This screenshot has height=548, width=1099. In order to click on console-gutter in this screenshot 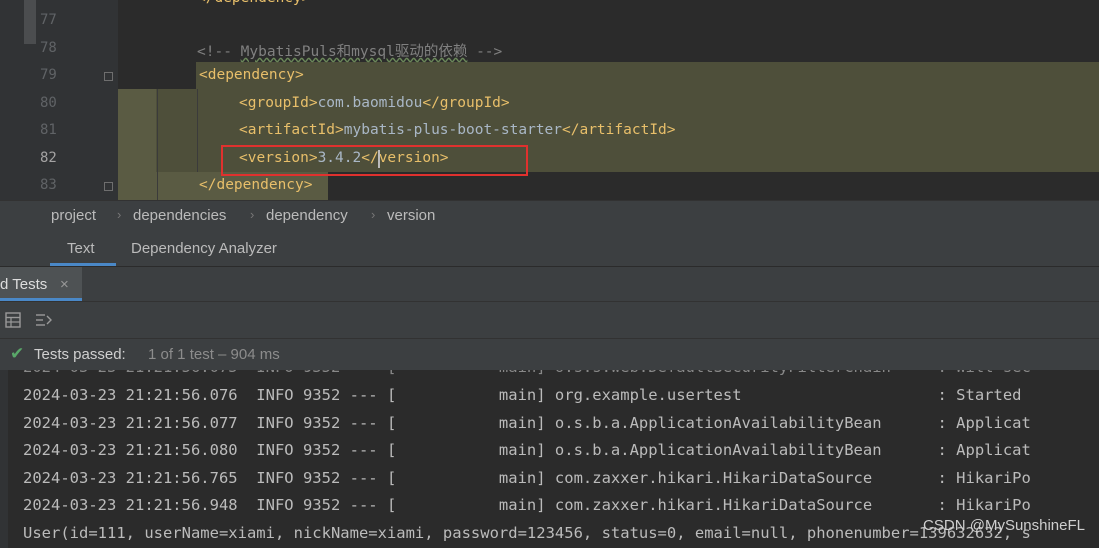, I will do `click(4, 459)`.